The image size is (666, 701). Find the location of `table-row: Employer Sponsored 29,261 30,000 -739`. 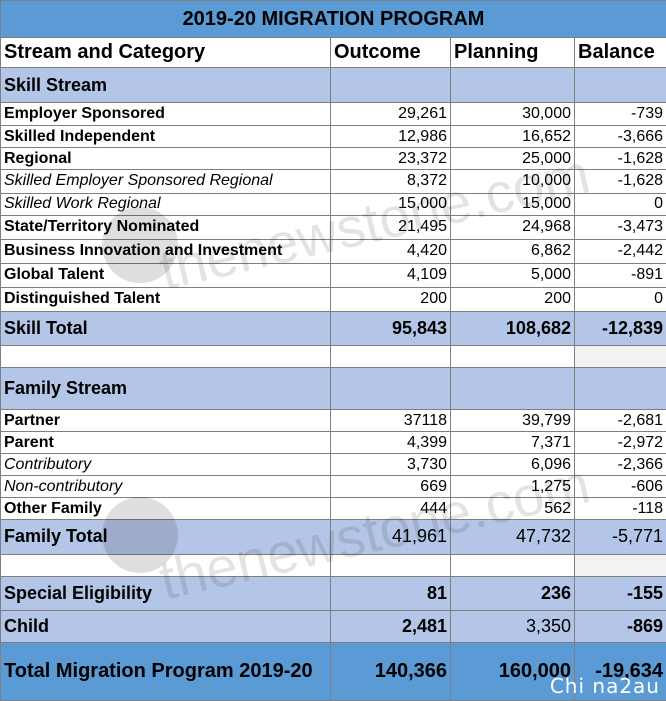

table-row: Employer Sponsored 29,261 30,000 -739 is located at coordinates (333, 114).